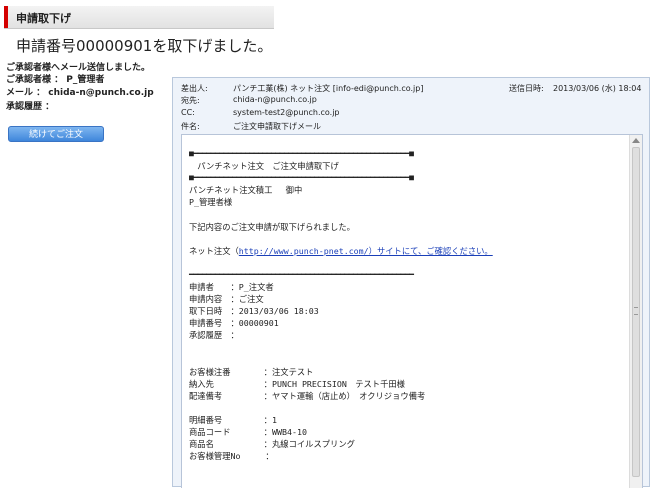 This screenshot has height=488, width=650. Describe the element at coordinates (194, 88) in the screenshot. I see `from-label: 差出人:` at that location.